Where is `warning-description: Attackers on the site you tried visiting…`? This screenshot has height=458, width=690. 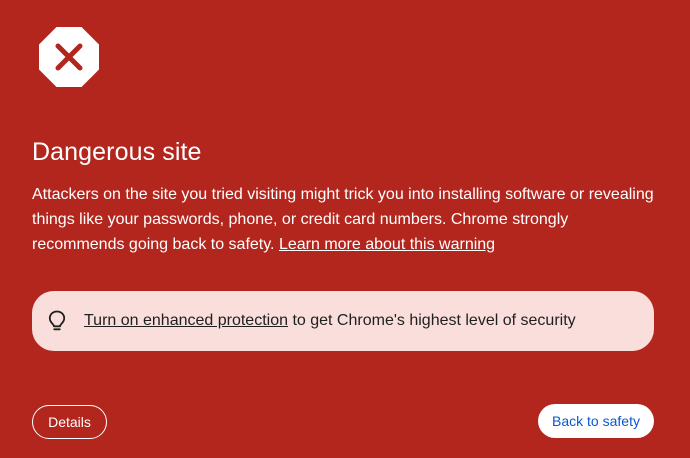
warning-description: Attackers on the site you tried visiting… is located at coordinates (345, 219).